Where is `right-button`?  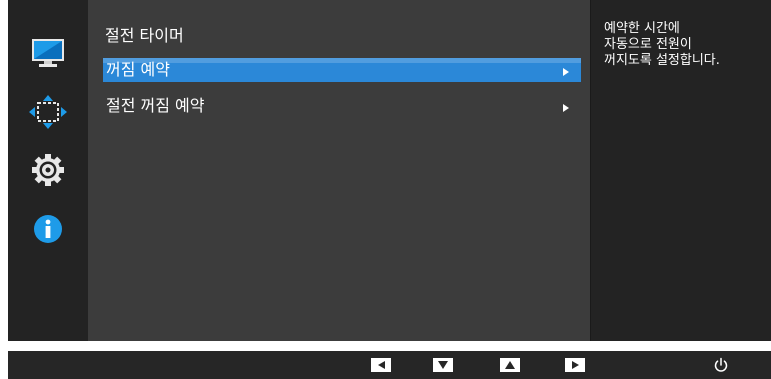 right-button is located at coordinates (575, 365).